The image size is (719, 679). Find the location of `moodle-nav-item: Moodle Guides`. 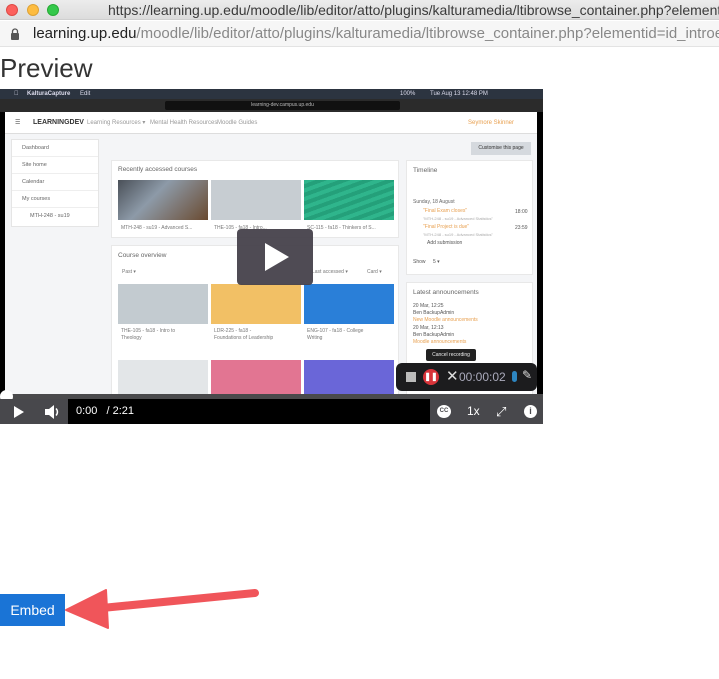

moodle-nav-item: Moodle Guides is located at coordinates (237, 123).